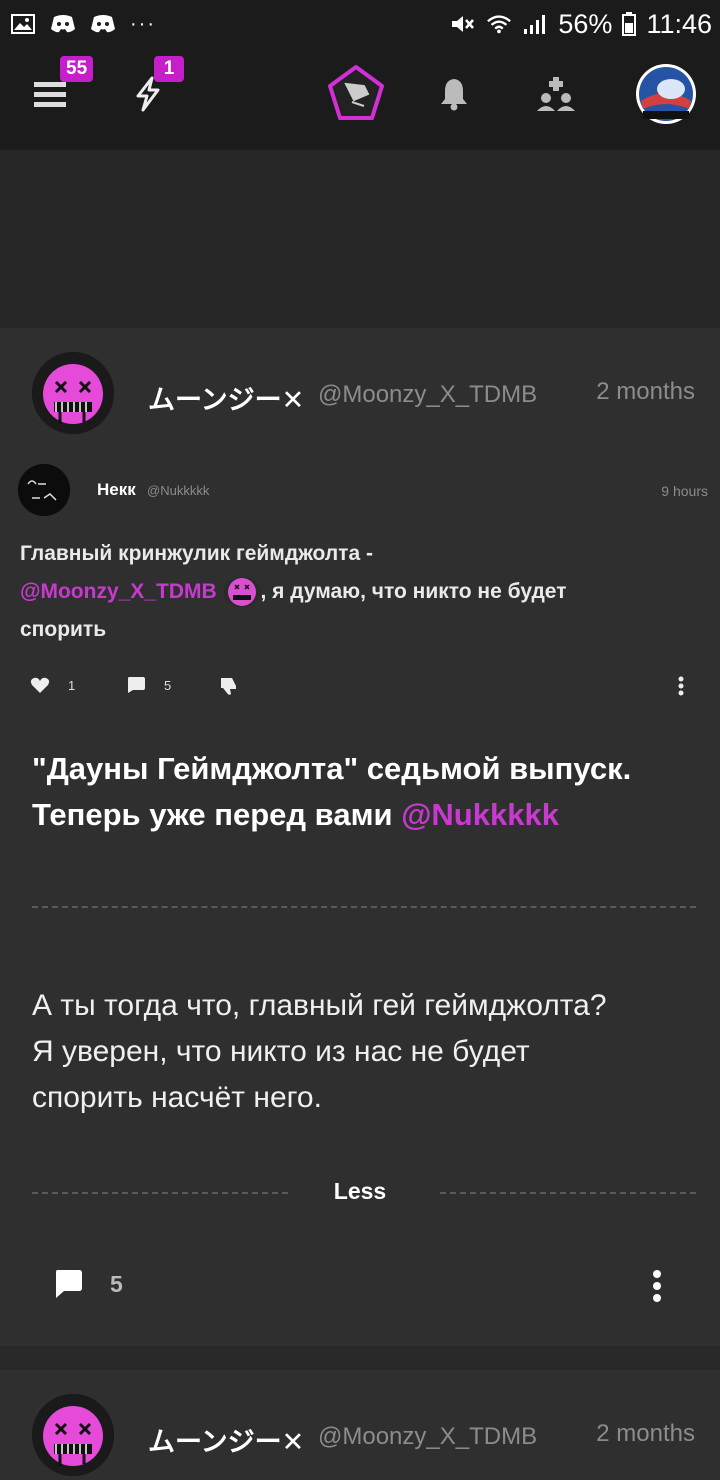 The image size is (720, 1480). I want to click on author-handle: @Moonzy_X_TDMB, so click(427, 395).